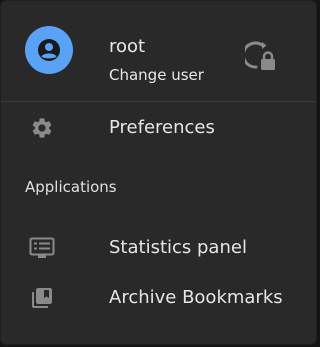 This screenshot has height=347, width=320. I want to click on lock-session-button, so click(260, 58).